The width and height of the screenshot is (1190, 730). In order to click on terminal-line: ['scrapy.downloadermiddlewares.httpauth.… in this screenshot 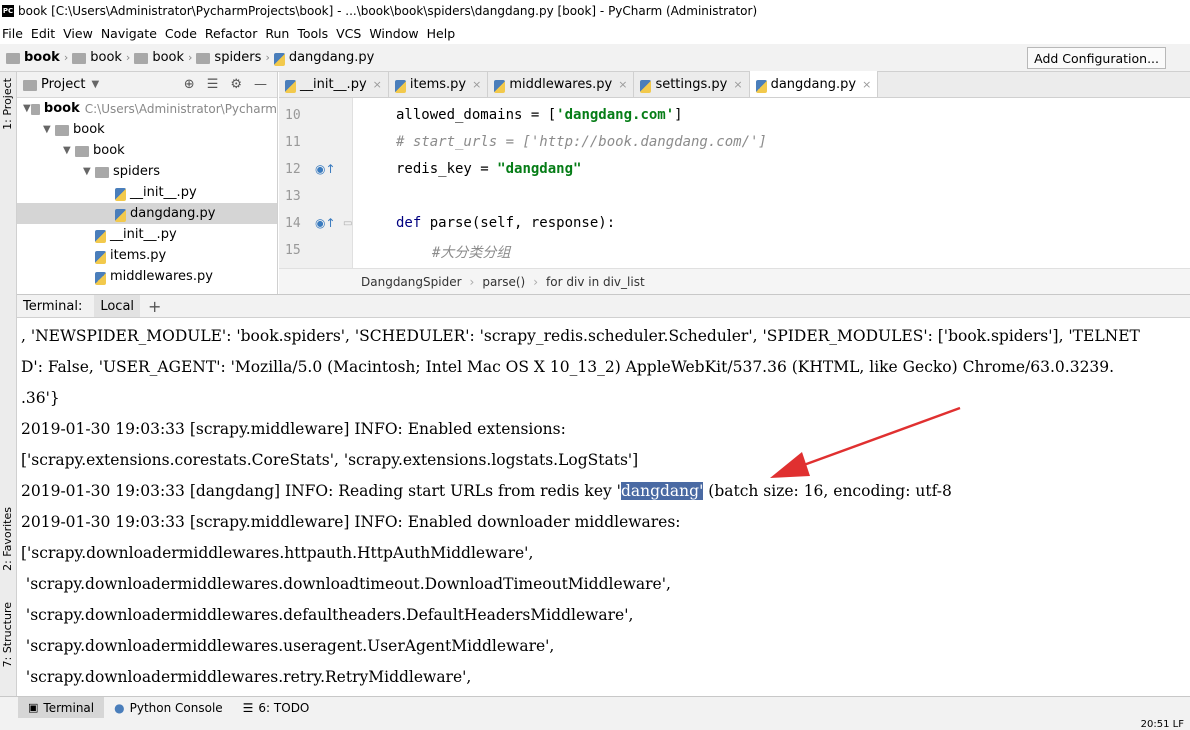, I will do `click(277, 553)`.